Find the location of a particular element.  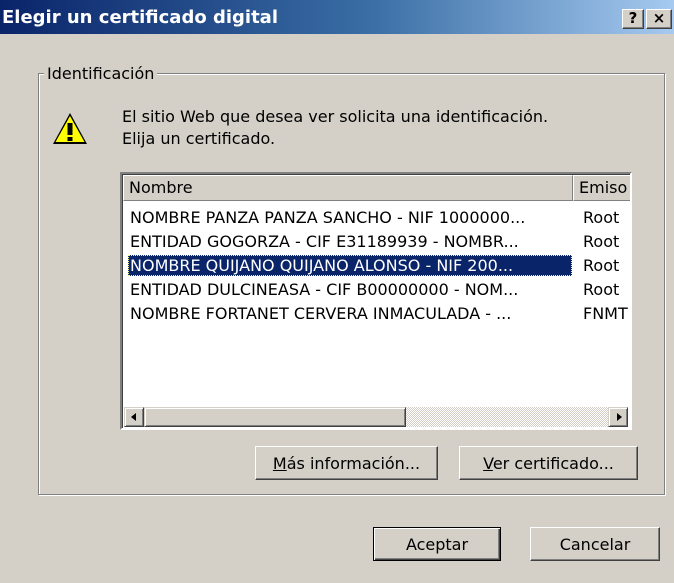

scroll-right-button is located at coordinates (618, 417).